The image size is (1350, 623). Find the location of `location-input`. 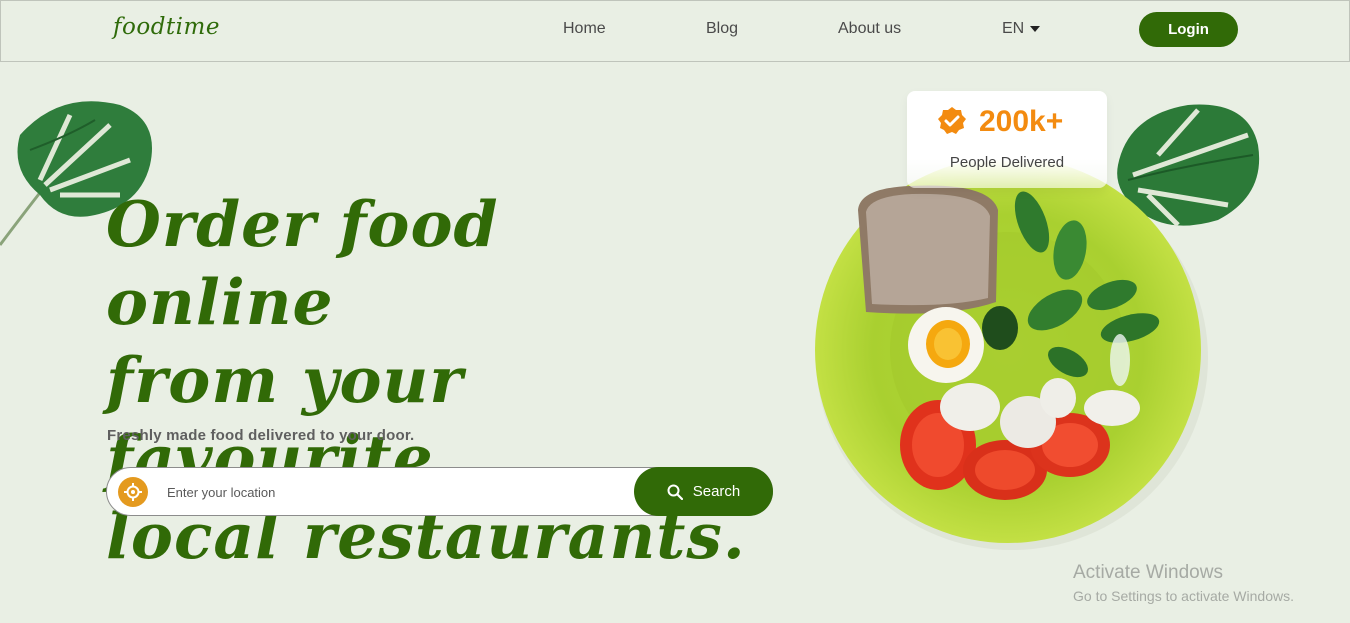

location-input is located at coordinates (397, 492).